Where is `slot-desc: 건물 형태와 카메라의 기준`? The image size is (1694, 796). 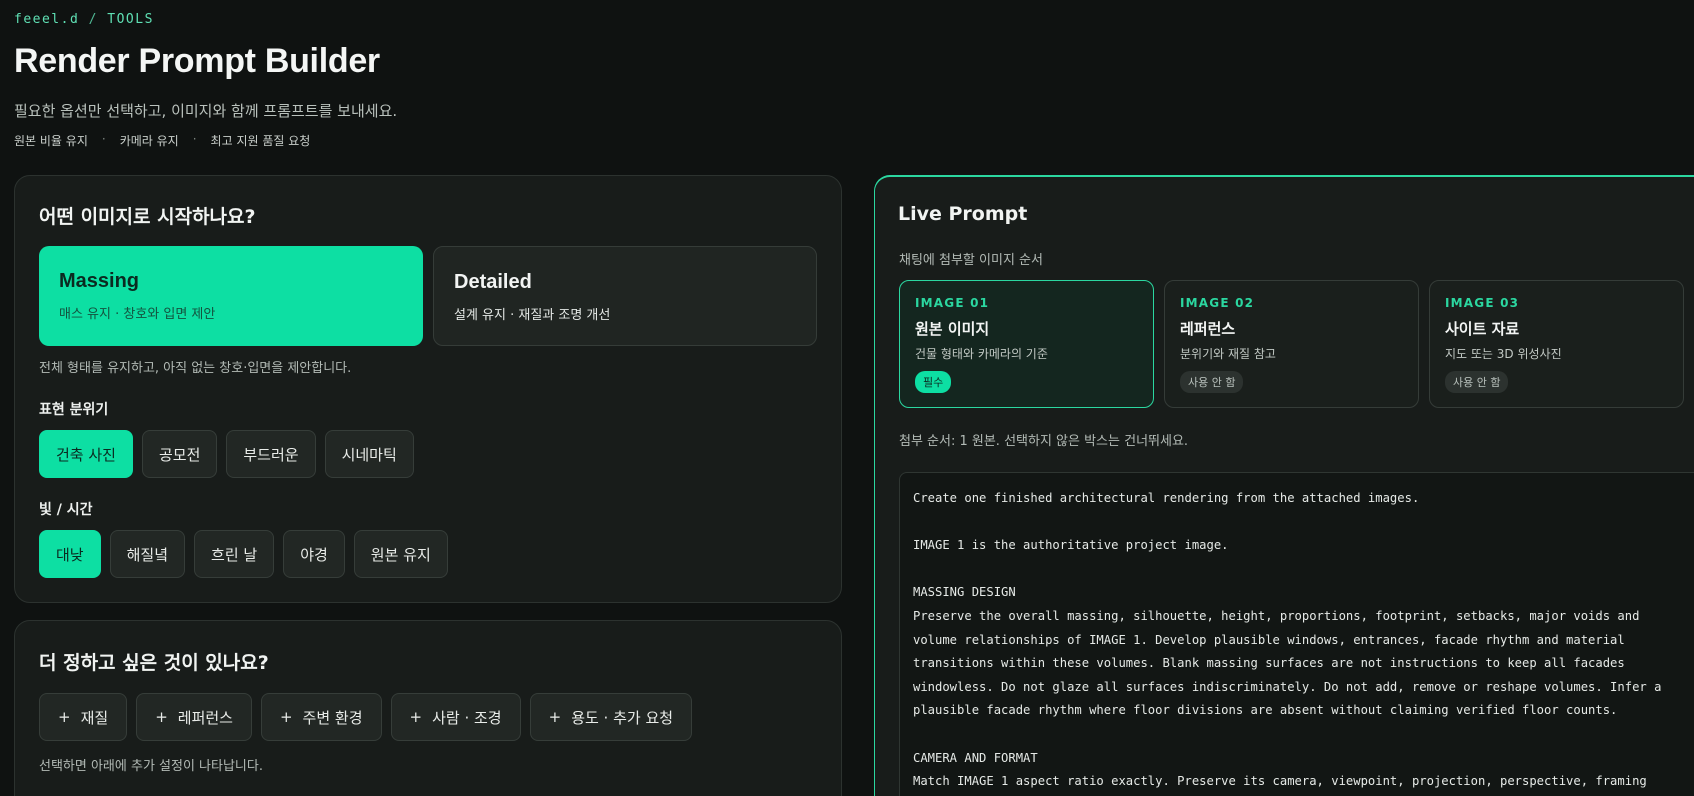
slot-desc: 건물 형태와 카메라의 기준 is located at coordinates (981, 354).